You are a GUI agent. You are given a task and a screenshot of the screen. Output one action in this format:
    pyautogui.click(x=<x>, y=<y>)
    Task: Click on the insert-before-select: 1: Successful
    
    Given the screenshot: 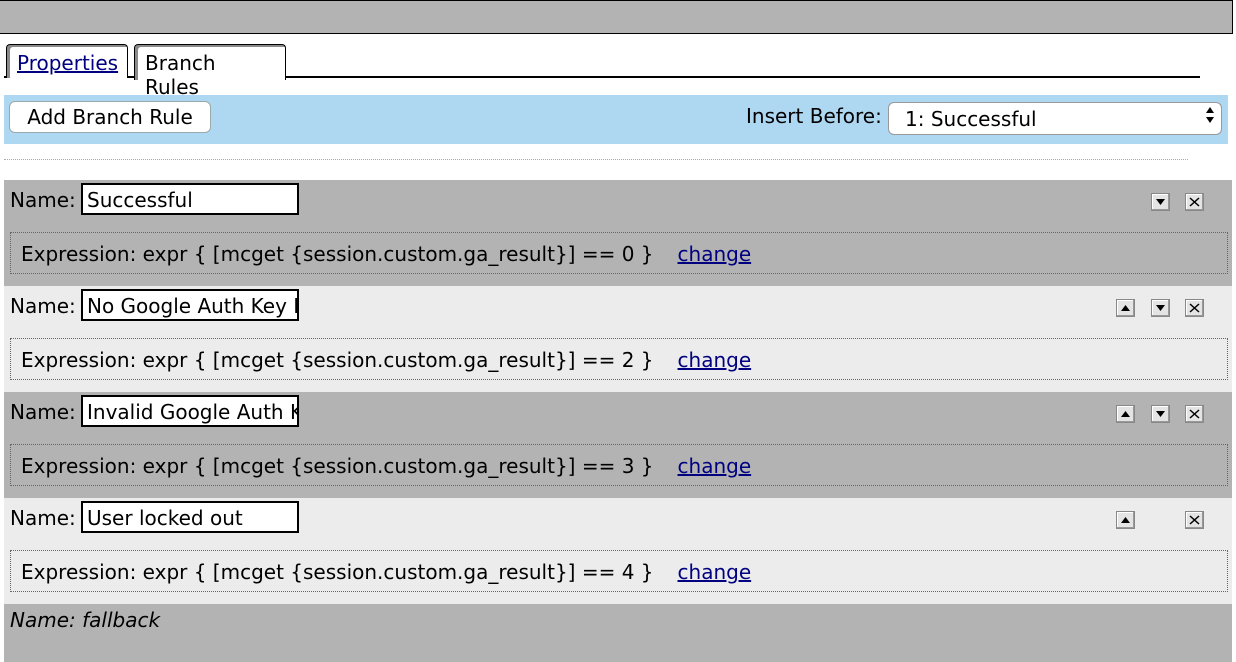 What is the action you would take?
    pyautogui.click(x=1055, y=118)
    